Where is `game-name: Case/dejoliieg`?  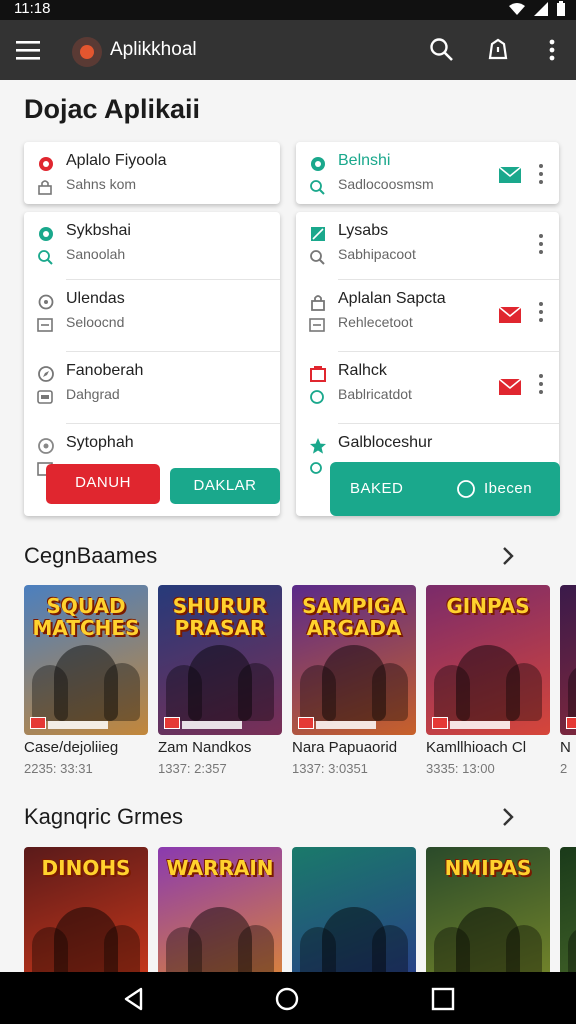 game-name: Case/dejoliieg is located at coordinates (71, 747).